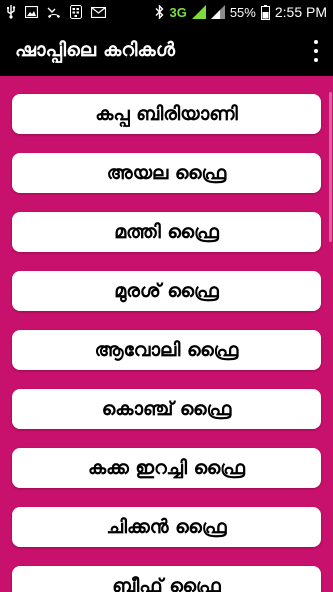  I want to click on notification-icons, so click(56, 12).